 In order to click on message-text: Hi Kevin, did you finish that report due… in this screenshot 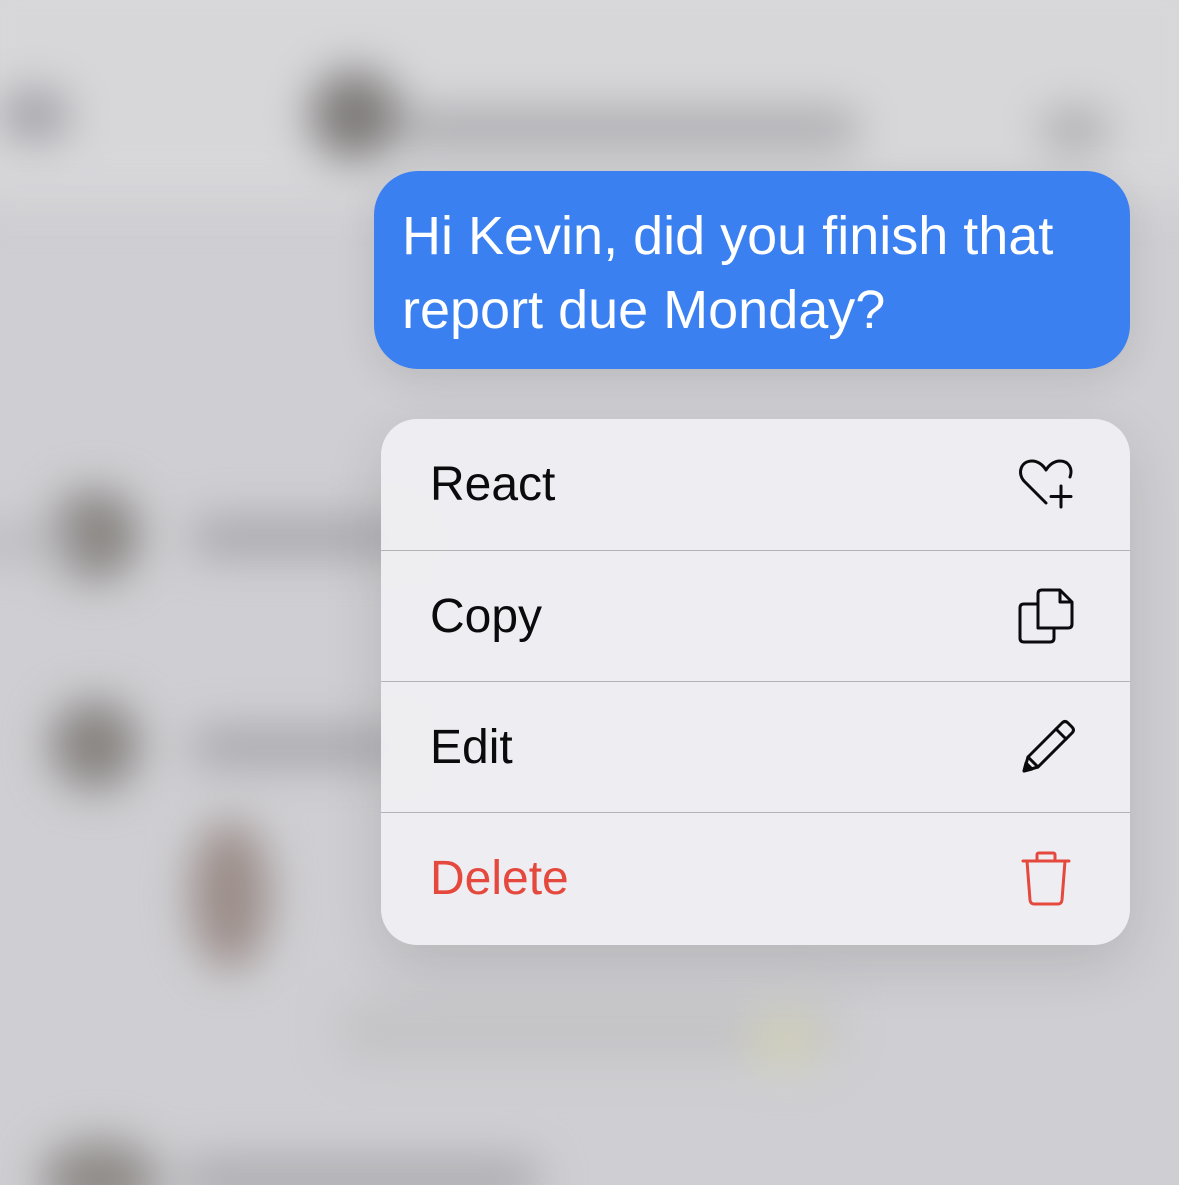, I will do `click(728, 273)`.